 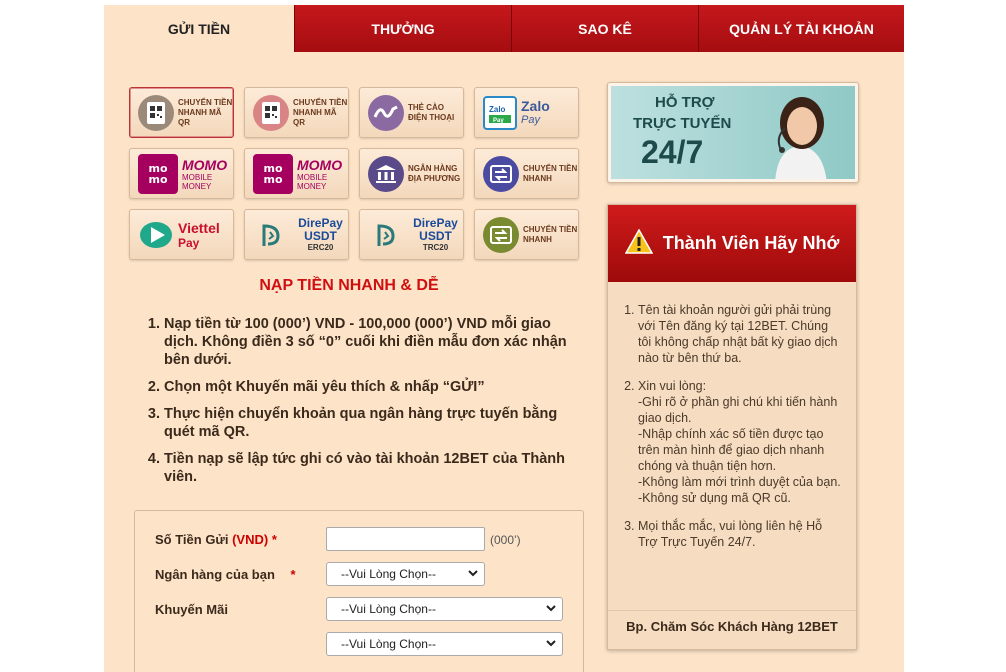 I want to click on bank-select-value: --Vui Lòng Chọn--, so click(x=388, y=574).